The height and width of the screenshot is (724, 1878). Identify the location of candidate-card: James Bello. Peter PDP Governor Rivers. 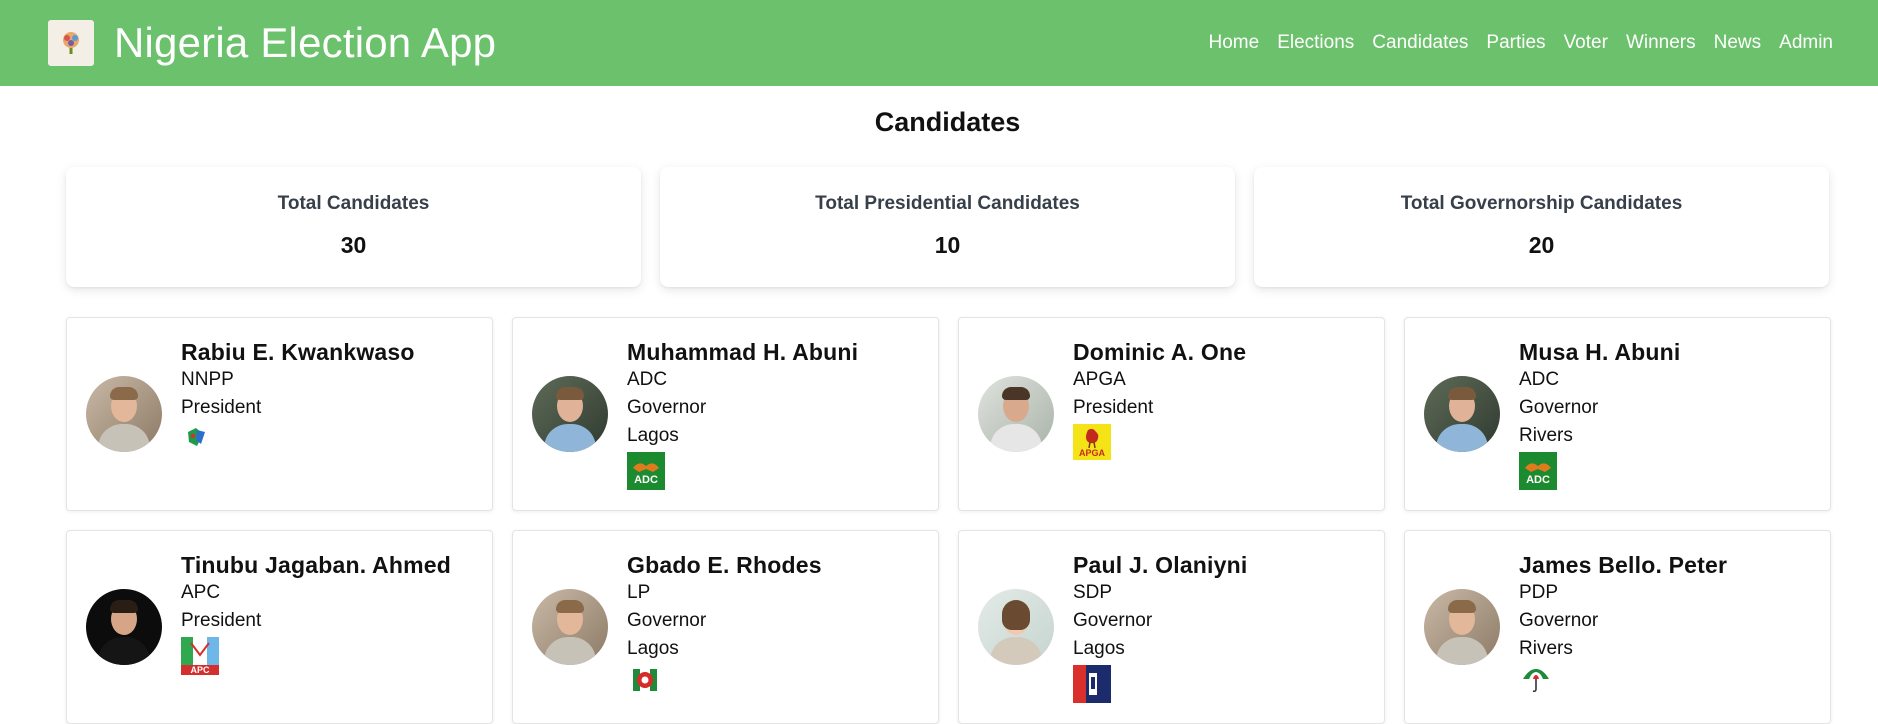
(1617, 627).